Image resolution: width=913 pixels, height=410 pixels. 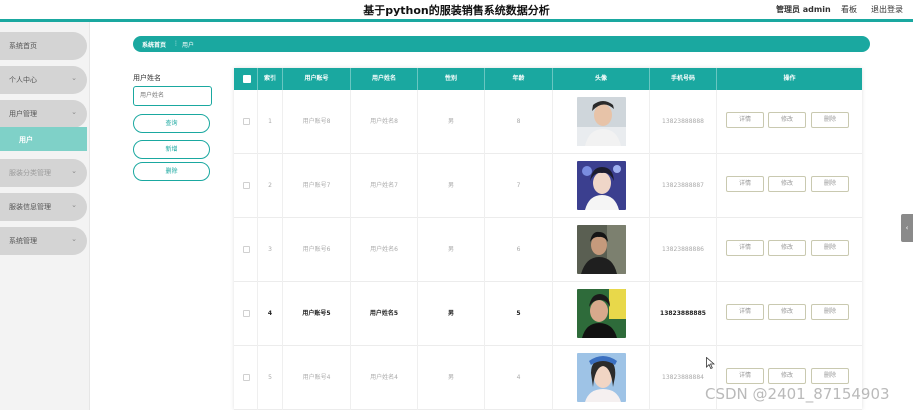 What do you see at coordinates (548, 186) in the screenshot?
I see `table-row: 2 用户账号7 用户姓名7 男 7 13823888887 详情 修改 删除` at bounding box center [548, 186].